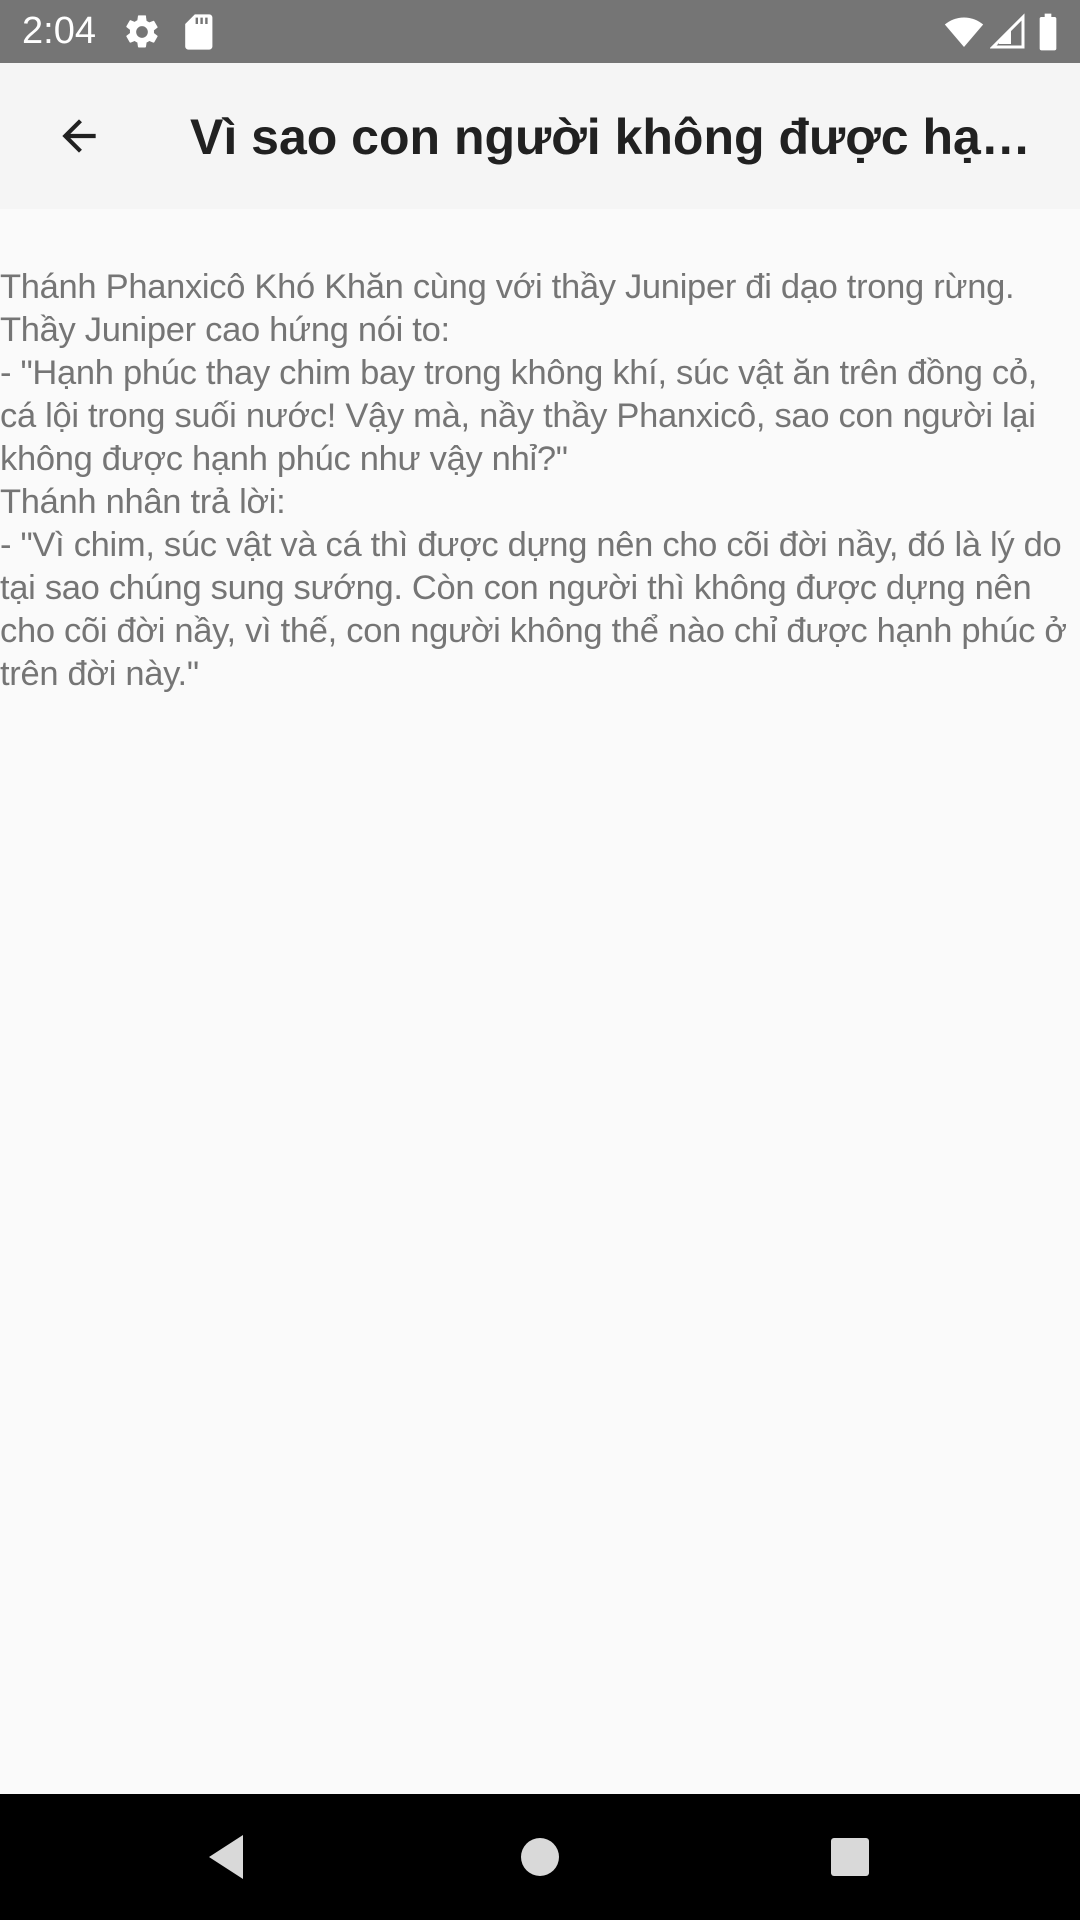  I want to click on home-circle-icon, so click(540, 1857).